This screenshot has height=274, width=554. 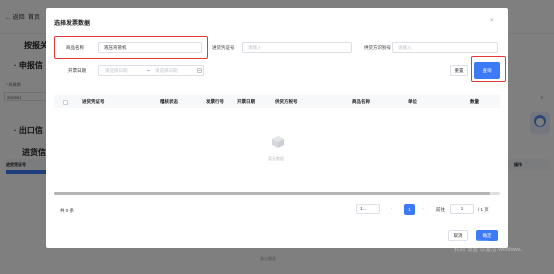 I want to click on watermark-line1: 激活 Windows, so click(x=471, y=242).